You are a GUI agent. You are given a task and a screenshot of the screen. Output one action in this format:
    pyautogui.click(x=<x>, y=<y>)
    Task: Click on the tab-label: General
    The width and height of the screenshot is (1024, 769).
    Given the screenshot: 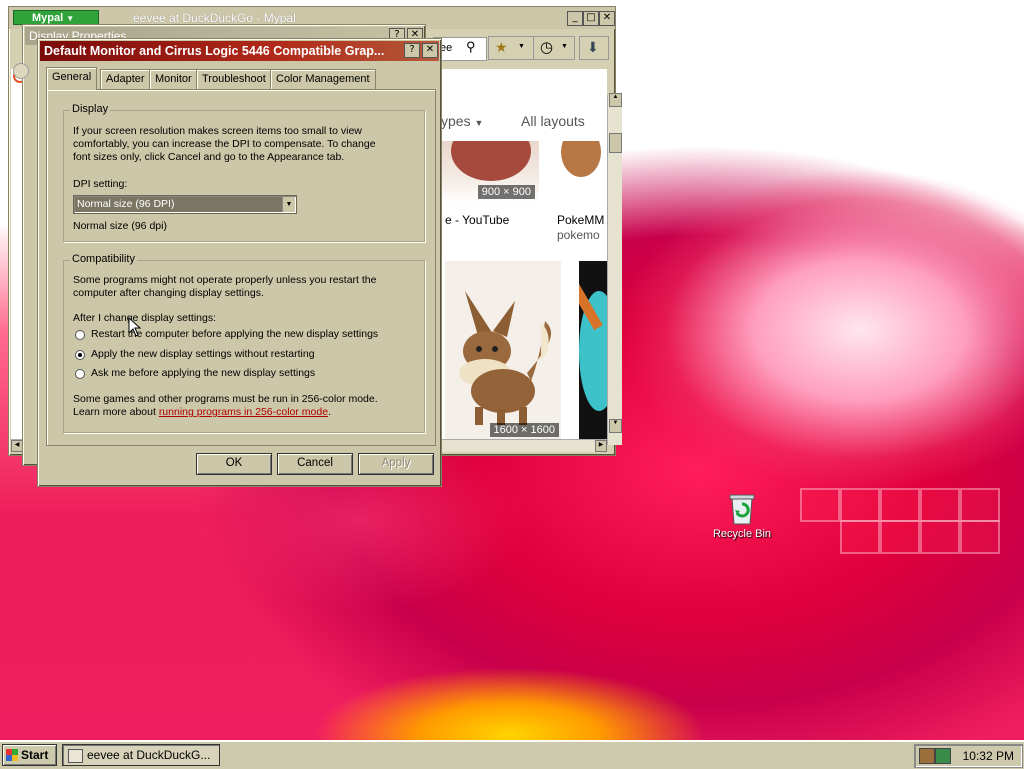 What is the action you would take?
    pyautogui.click(x=72, y=77)
    